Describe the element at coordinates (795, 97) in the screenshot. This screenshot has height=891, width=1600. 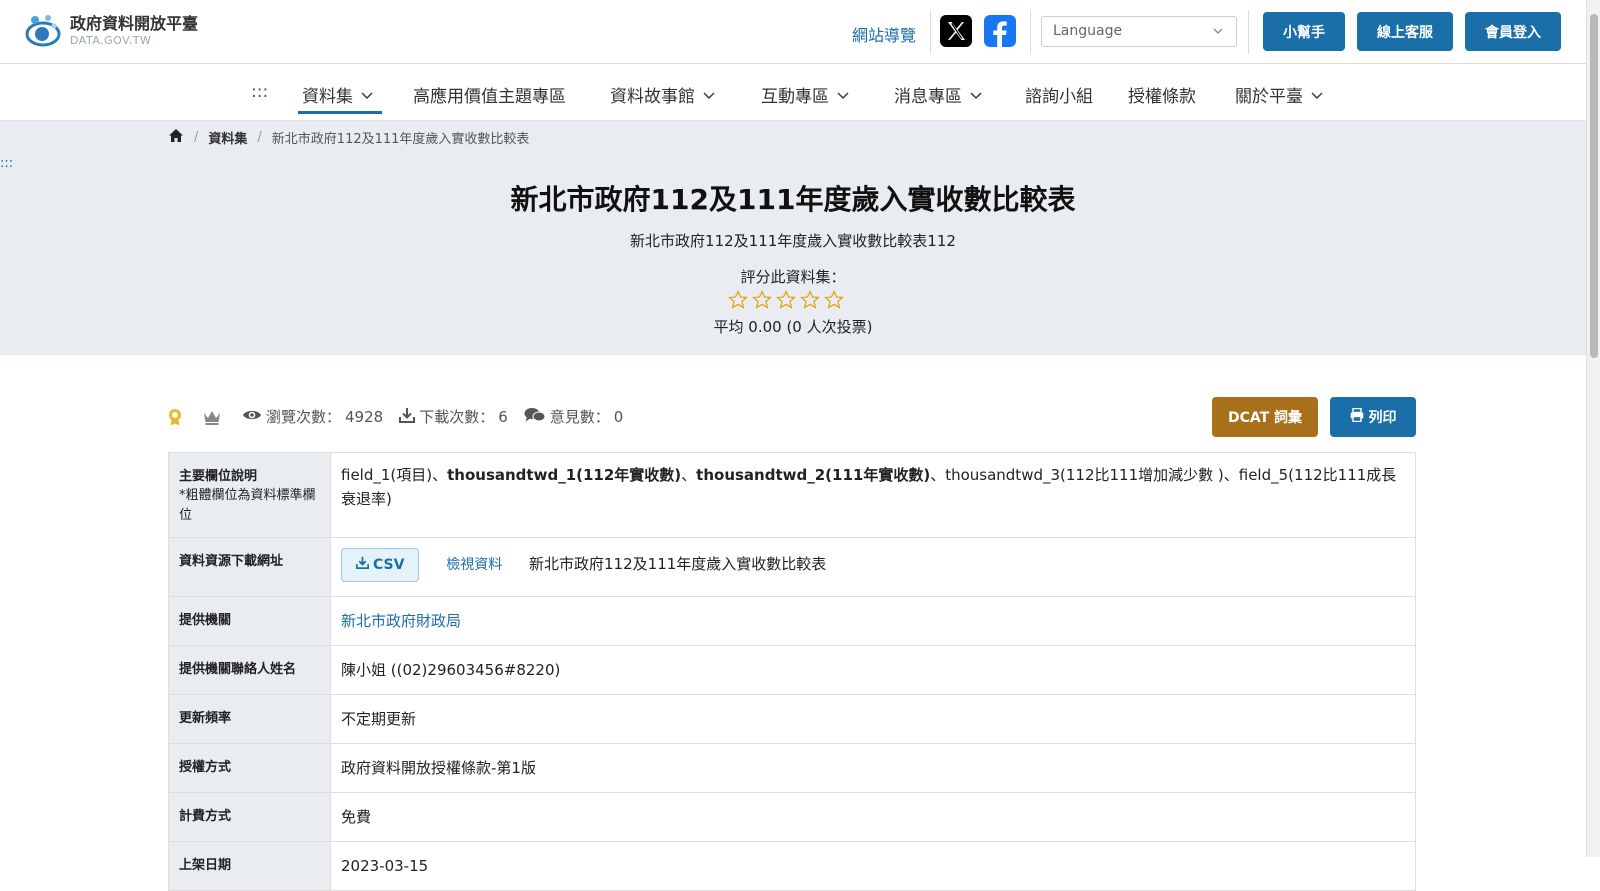
I see `nav-label: 互動專區` at that location.